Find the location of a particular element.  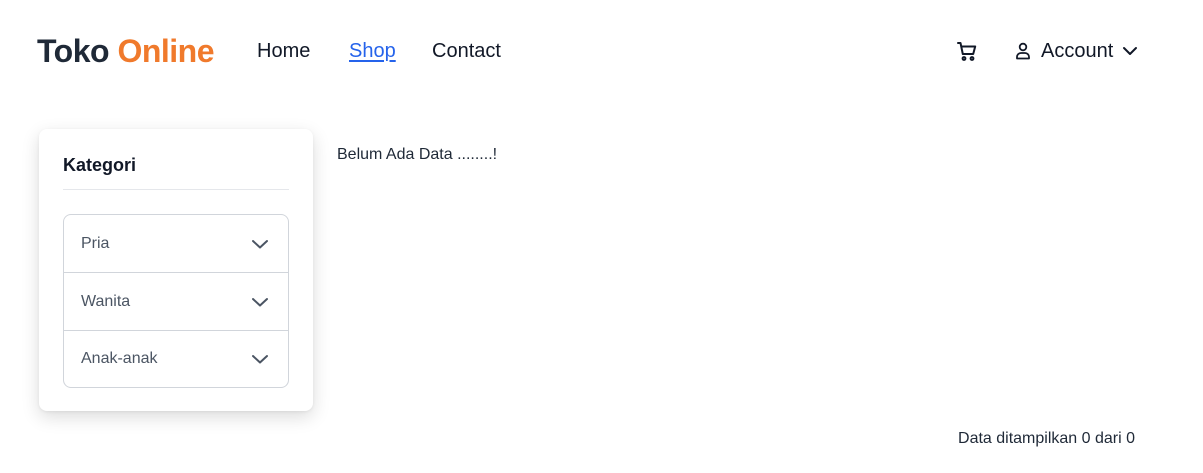

brand-name-part2: Online is located at coordinates (166, 51).